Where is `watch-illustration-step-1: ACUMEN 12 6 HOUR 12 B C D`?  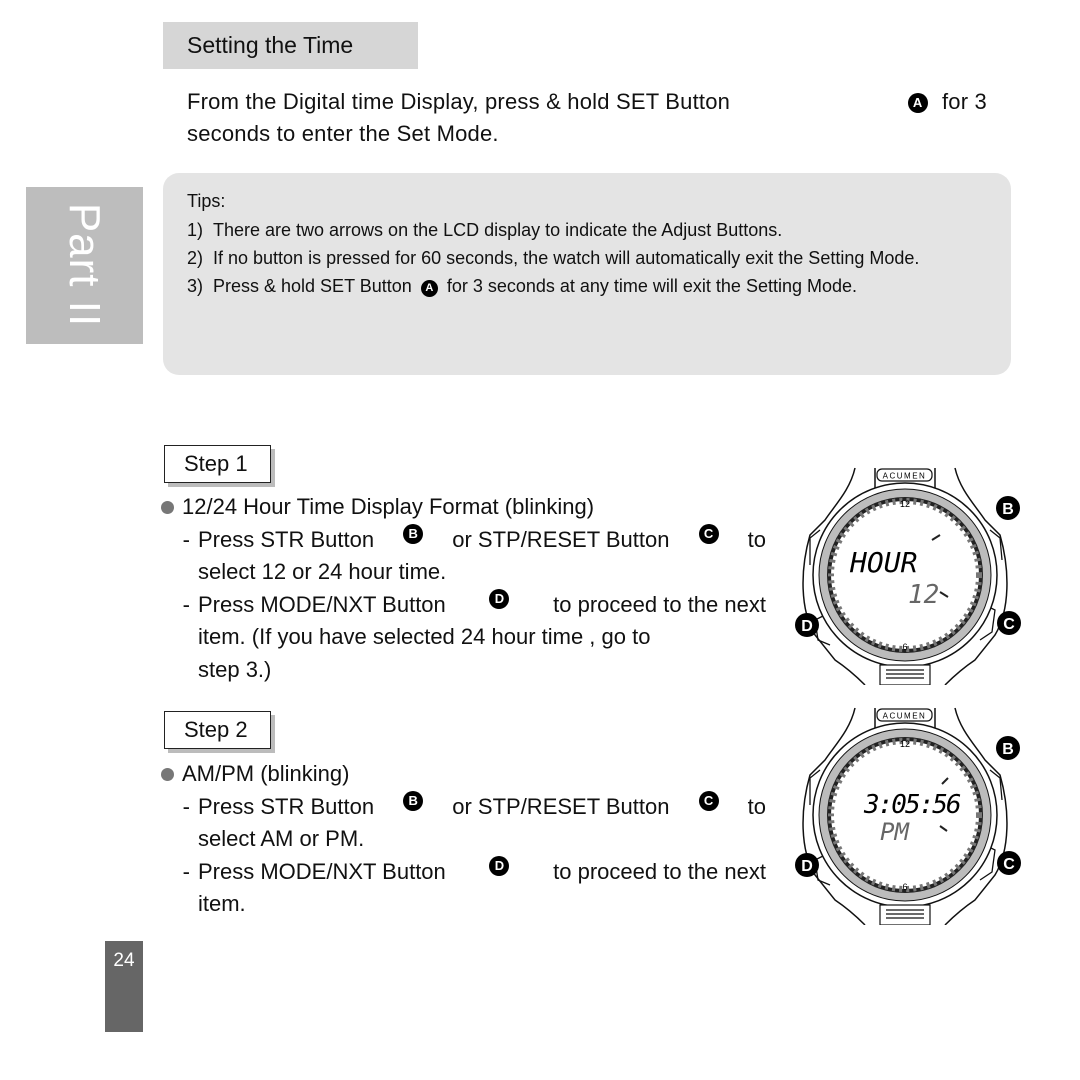
watch-illustration-step-1: ACUMEN 12 6 HOUR 12 B C D is located at coordinates (908, 576).